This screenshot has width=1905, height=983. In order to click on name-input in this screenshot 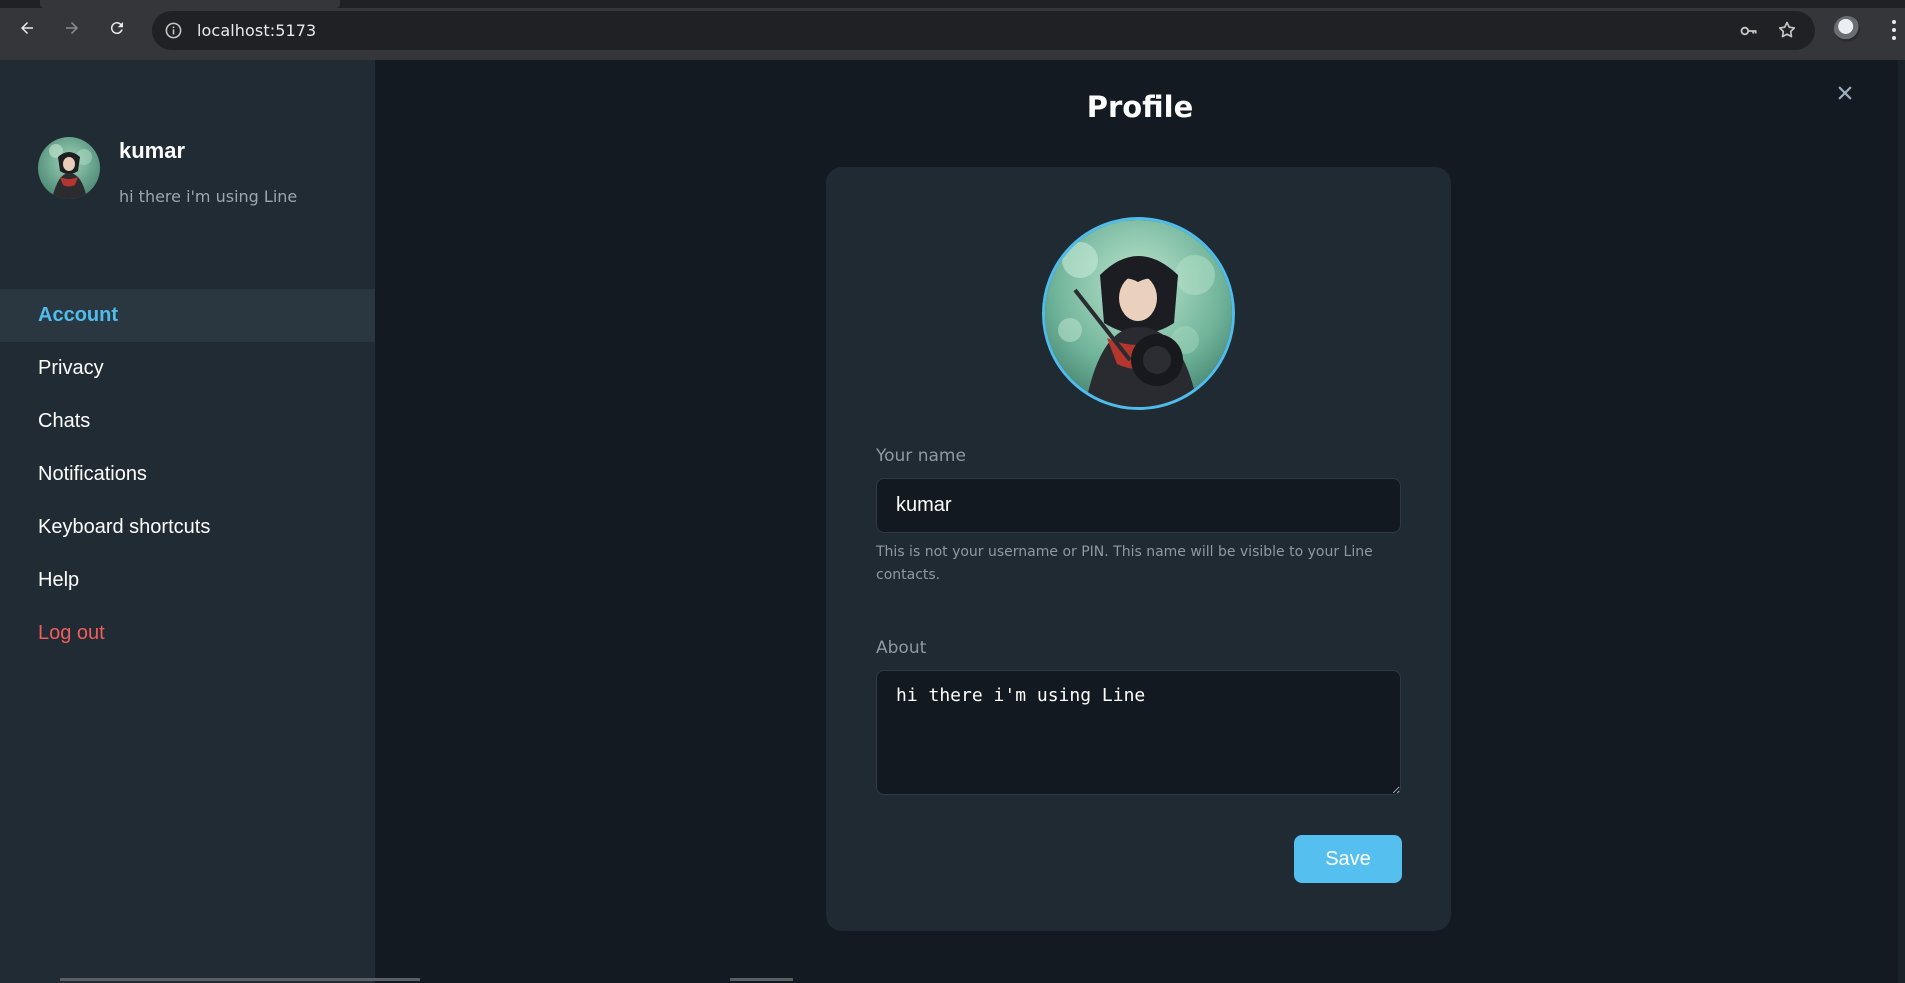, I will do `click(1138, 505)`.